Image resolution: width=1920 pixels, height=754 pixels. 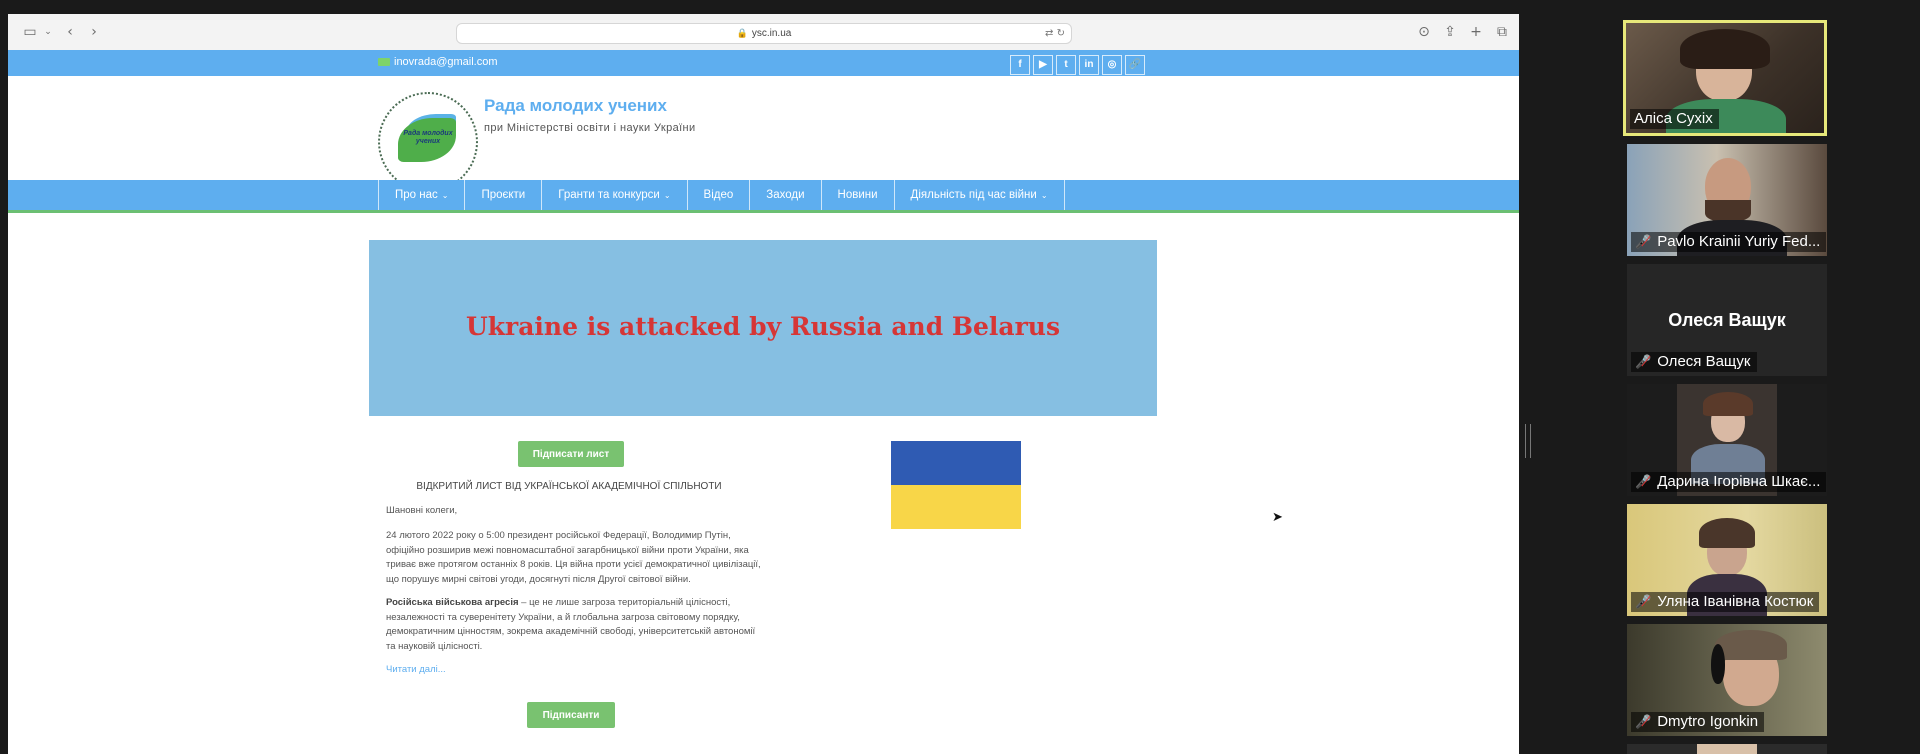 I want to click on instagram-icon: ◎, so click(x=1112, y=65).